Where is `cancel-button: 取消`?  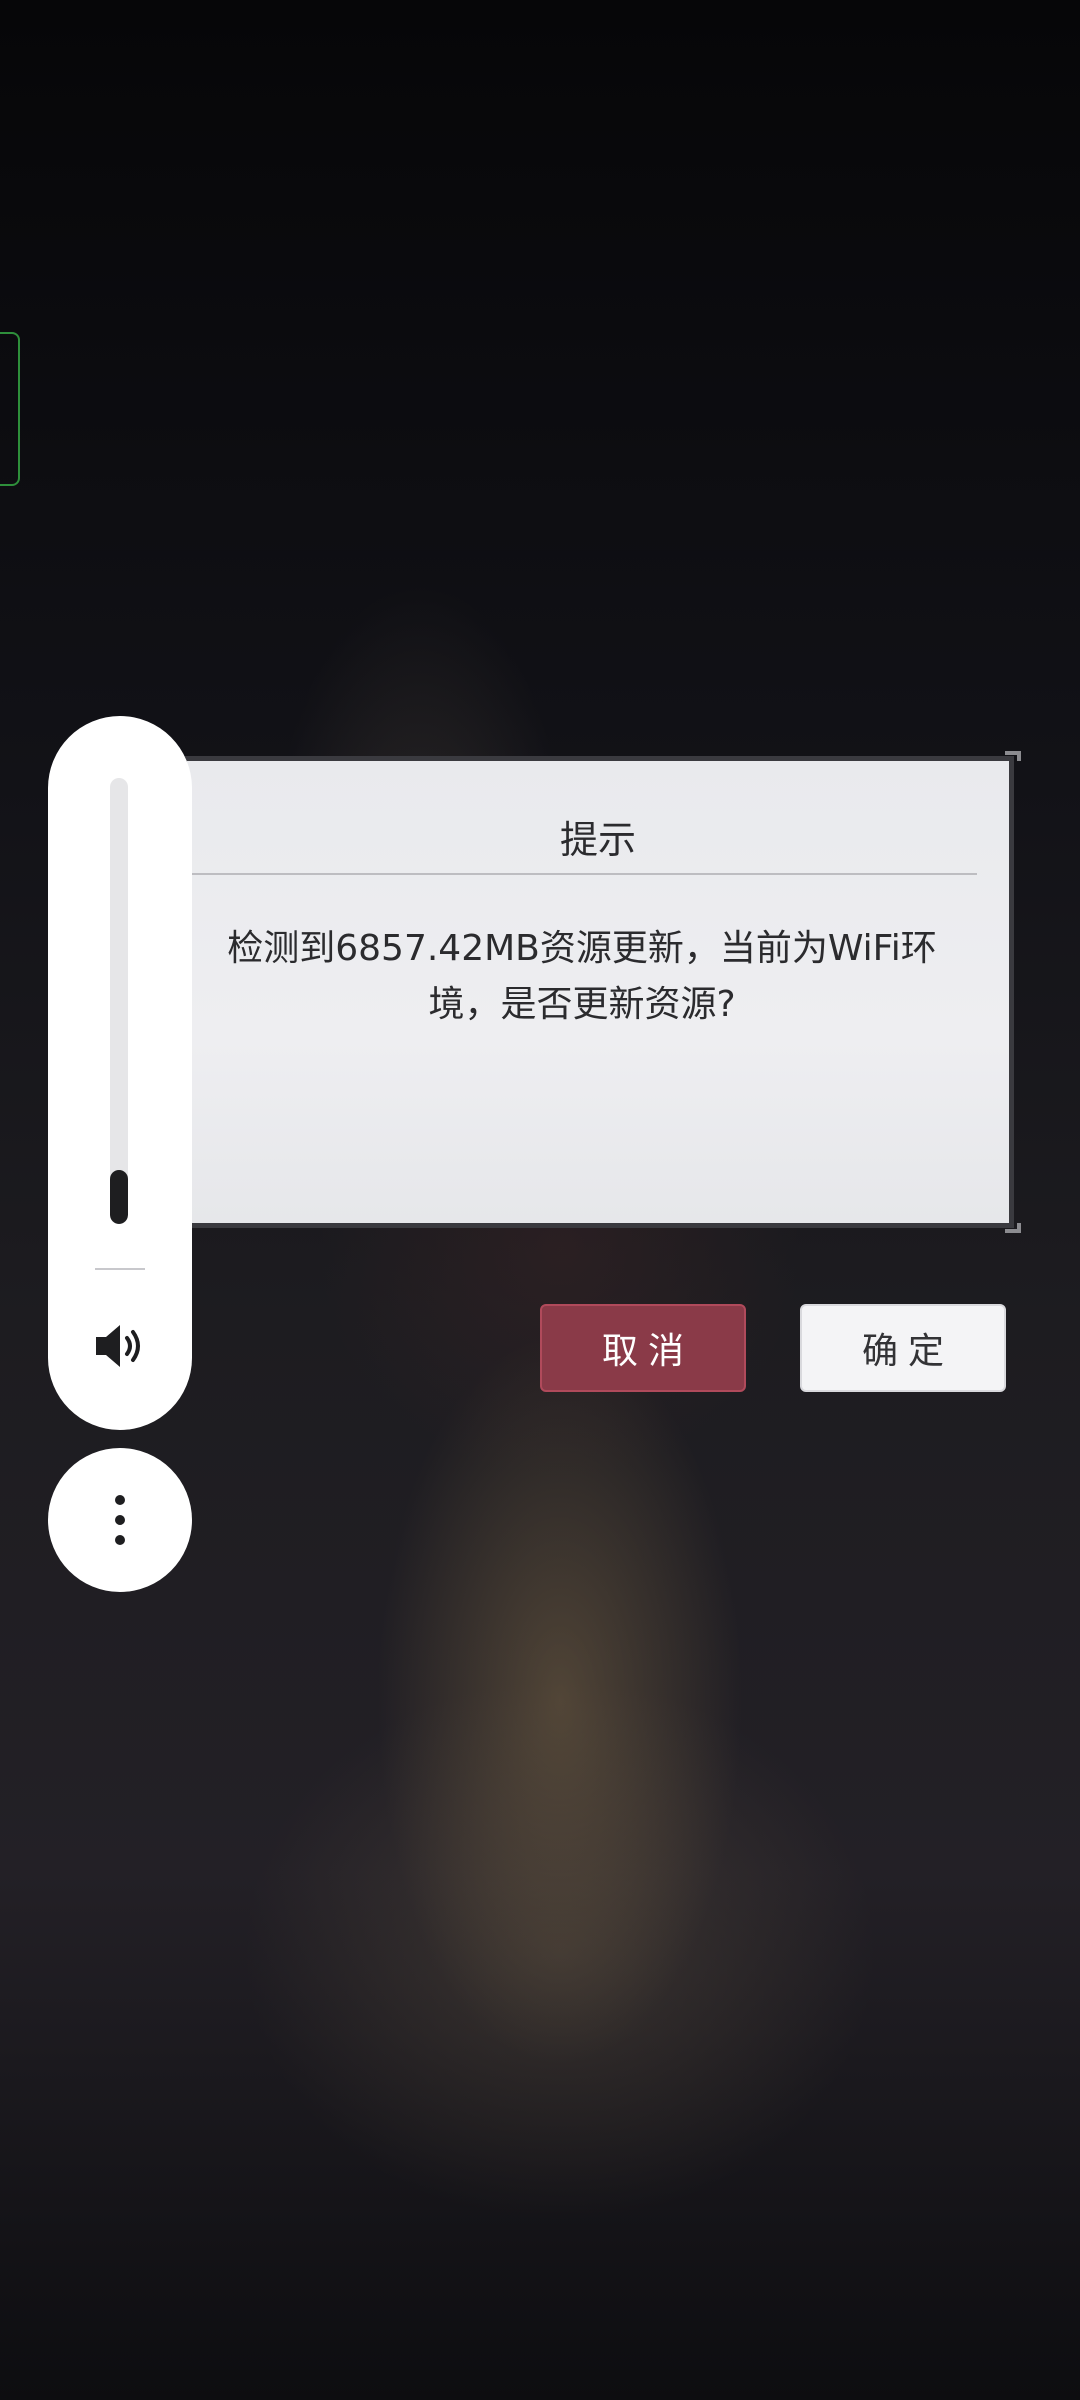 cancel-button: 取消 is located at coordinates (643, 1348).